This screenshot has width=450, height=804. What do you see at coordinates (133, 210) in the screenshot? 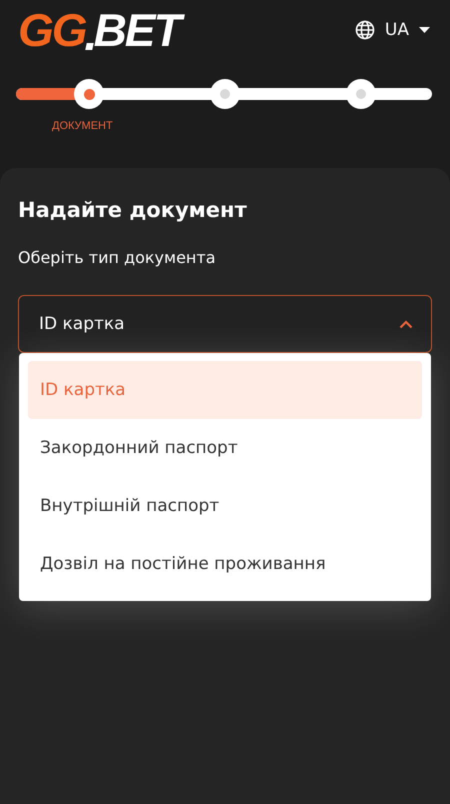
I see `card-title: Надайте документ` at bounding box center [133, 210].